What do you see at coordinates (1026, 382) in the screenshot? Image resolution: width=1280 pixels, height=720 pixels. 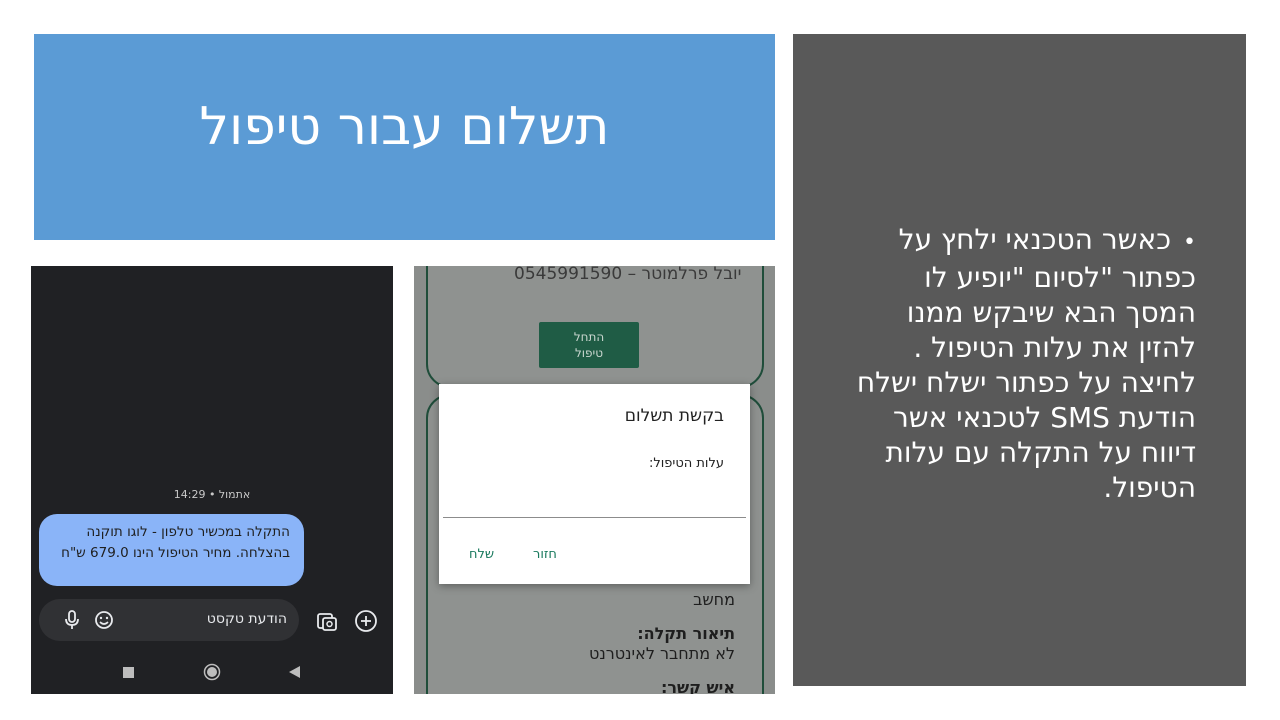 I see `bullet-line: לחיצה על כפתור ישלח ישלח` at bounding box center [1026, 382].